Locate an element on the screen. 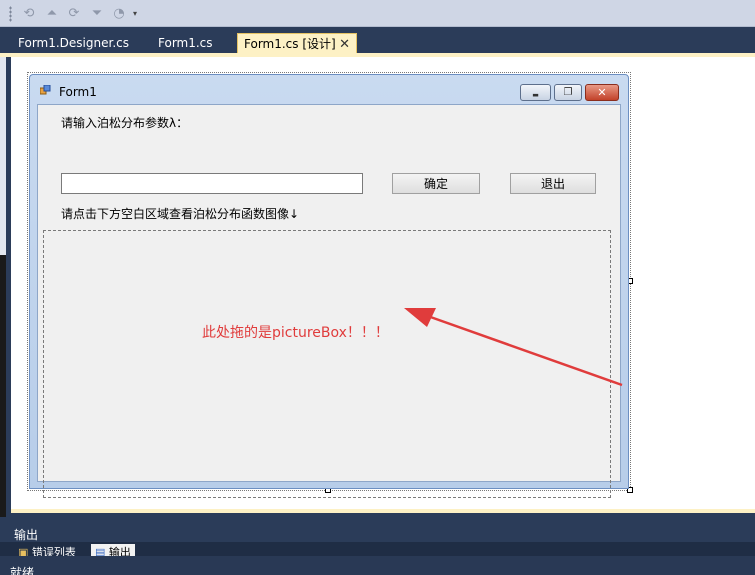 This screenshot has height=575, width=755. confirm-button: 确定 is located at coordinates (436, 183).